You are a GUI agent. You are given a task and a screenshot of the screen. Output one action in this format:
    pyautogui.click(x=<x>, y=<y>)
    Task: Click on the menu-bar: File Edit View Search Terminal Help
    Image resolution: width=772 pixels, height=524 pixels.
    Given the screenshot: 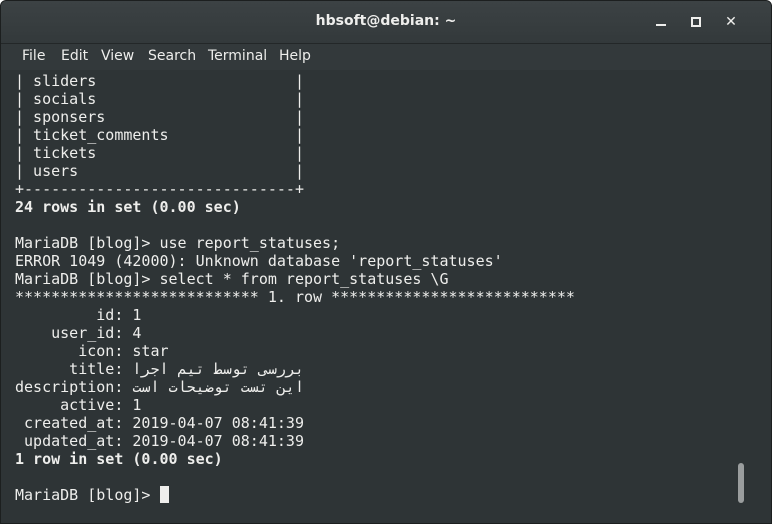 What is the action you would take?
    pyautogui.click(x=386, y=57)
    